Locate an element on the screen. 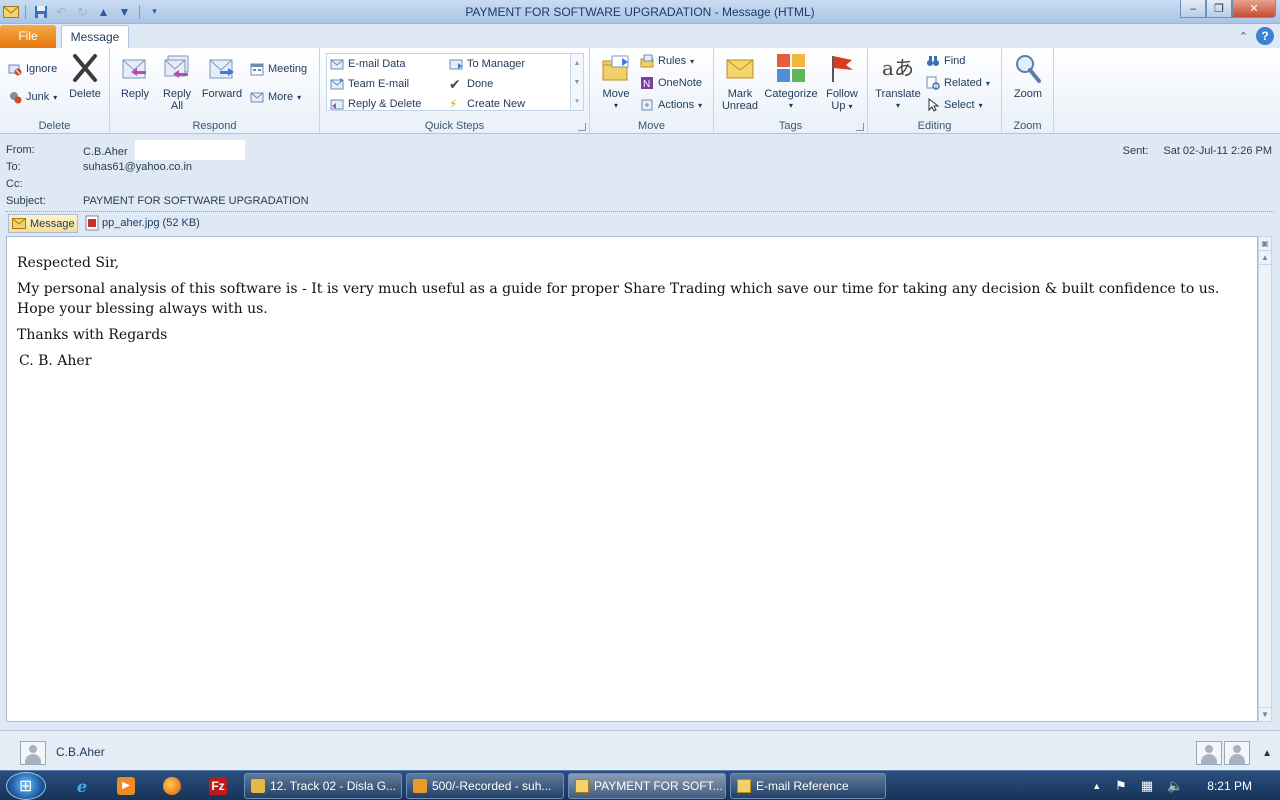  zoom-button: Zoom is located at coordinates (1028, 76).